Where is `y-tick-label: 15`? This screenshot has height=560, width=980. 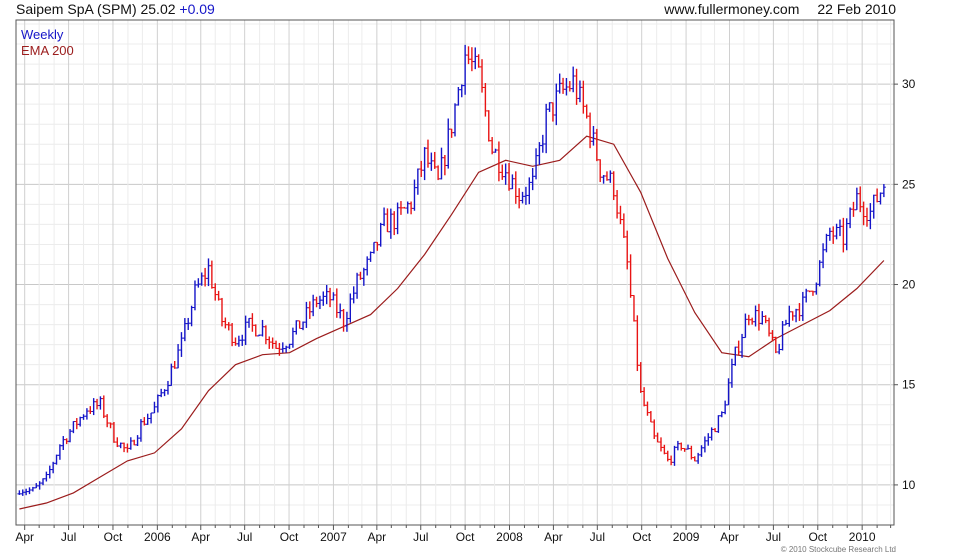 y-tick-label: 15 is located at coordinates (909, 385).